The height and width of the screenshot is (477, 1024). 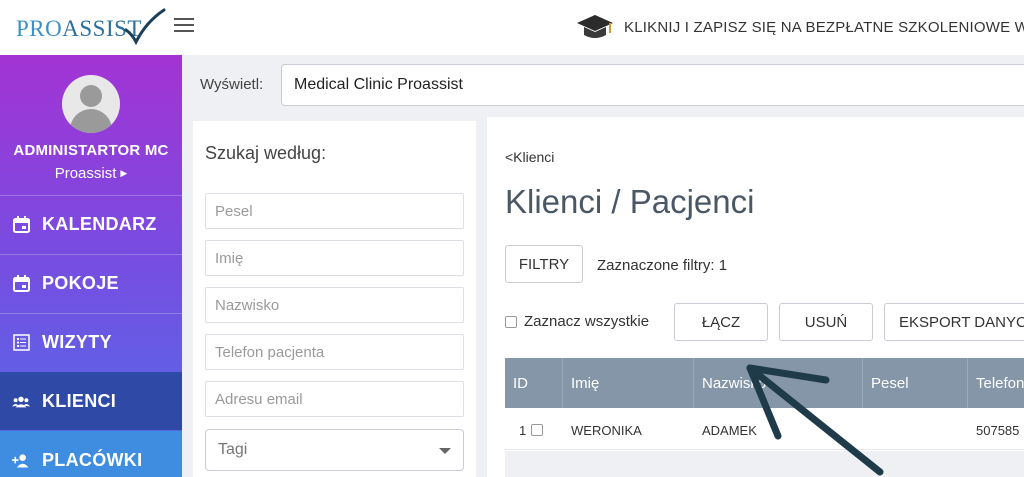 What do you see at coordinates (80, 283) in the screenshot?
I see `sidebar-item-label: POKOJE` at bounding box center [80, 283].